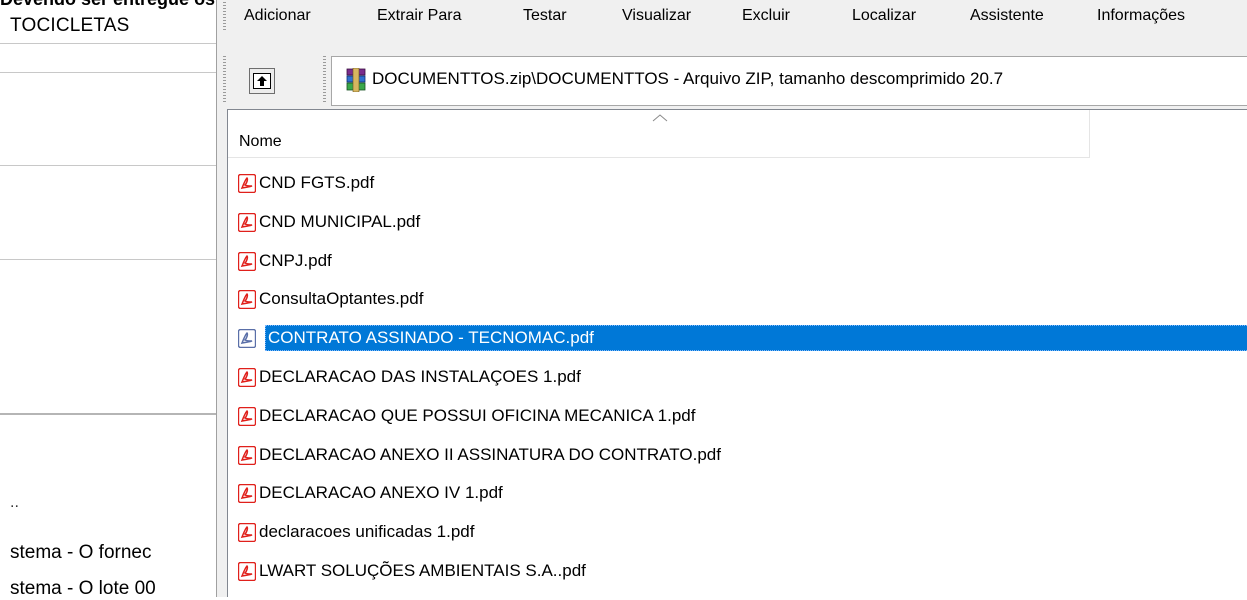 The width and height of the screenshot is (1247, 600). I want to click on up-folder-button, so click(262, 81).